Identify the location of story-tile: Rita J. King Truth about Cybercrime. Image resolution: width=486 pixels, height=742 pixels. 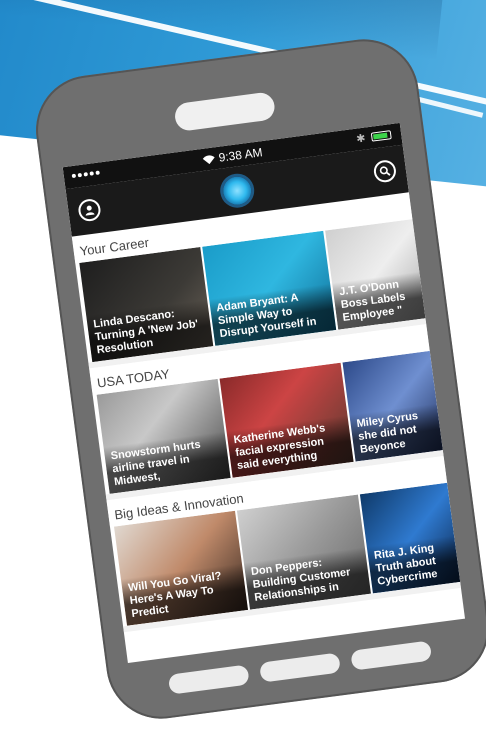
(410, 538).